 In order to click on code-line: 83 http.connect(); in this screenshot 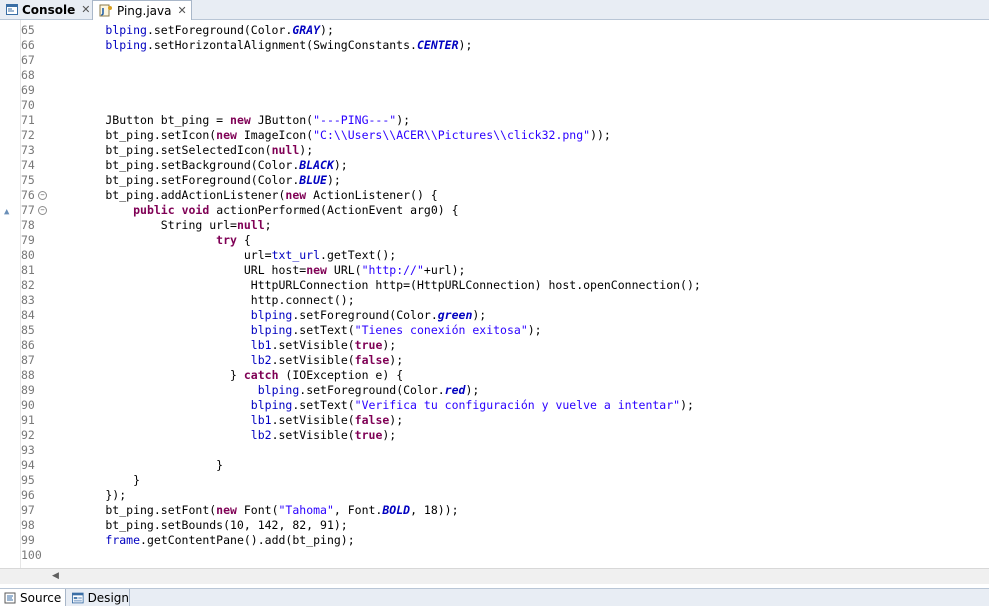, I will do `click(494, 300)`.